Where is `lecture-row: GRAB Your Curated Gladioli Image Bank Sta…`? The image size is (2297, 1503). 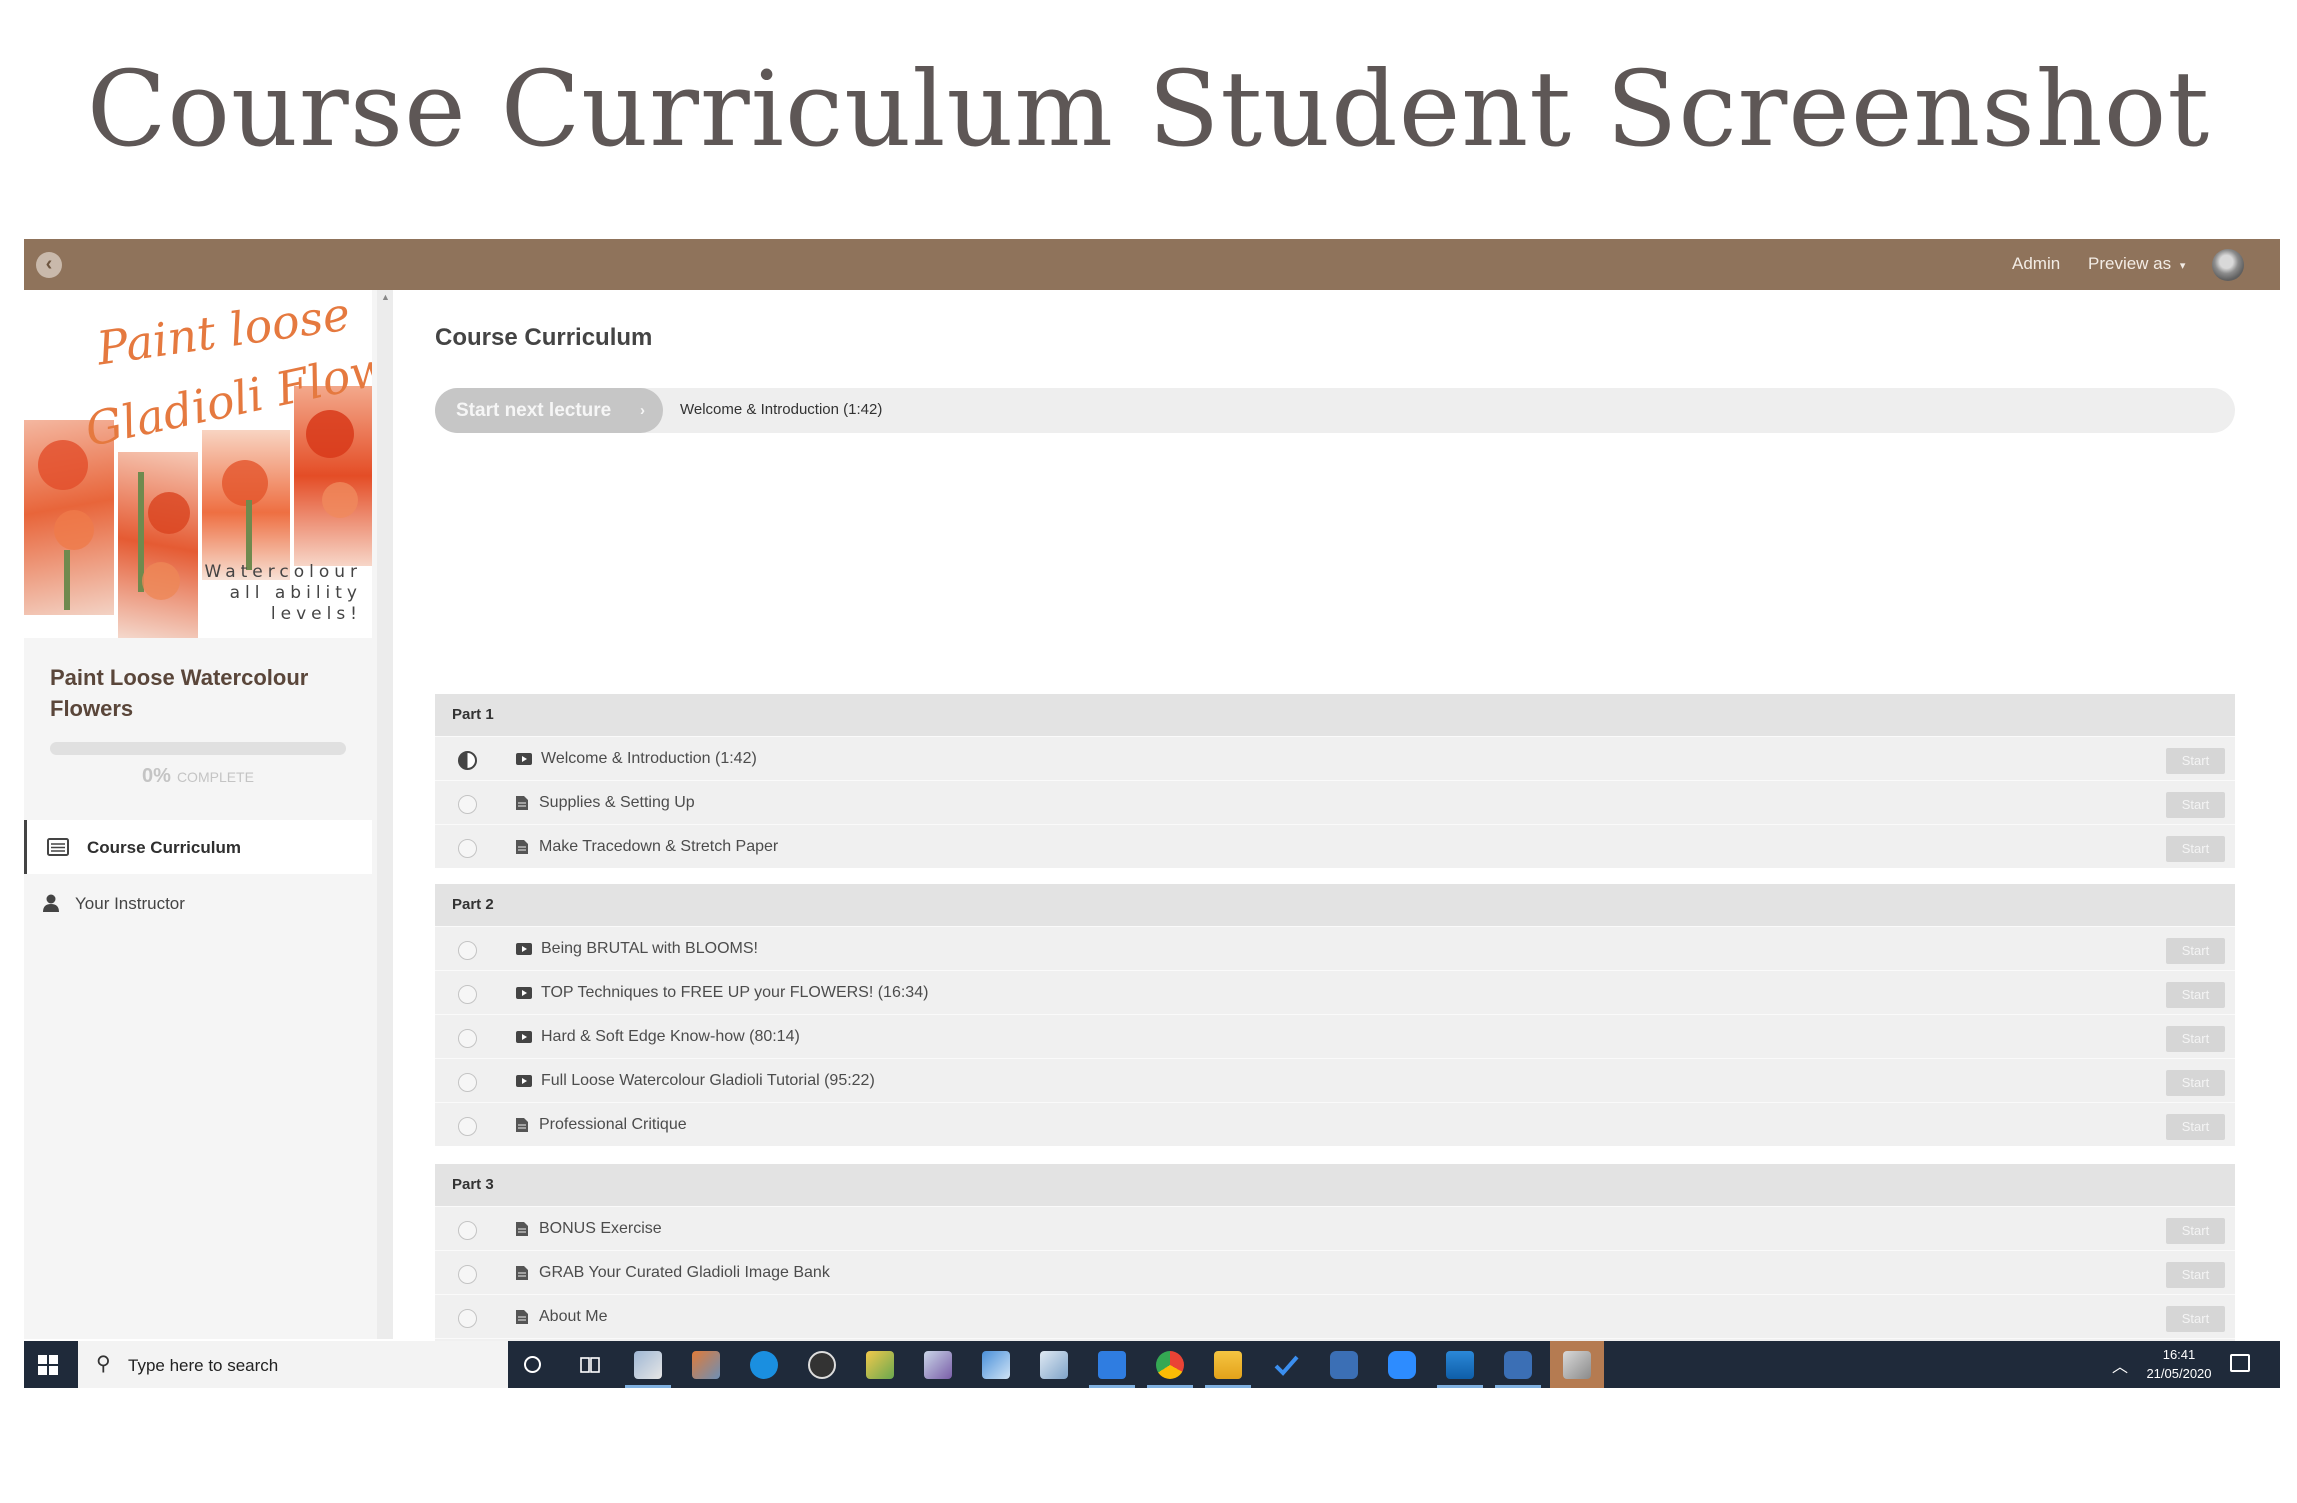 lecture-row: GRAB Your Curated Gladioli Image Bank Sta… is located at coordinates (1335, 1272).